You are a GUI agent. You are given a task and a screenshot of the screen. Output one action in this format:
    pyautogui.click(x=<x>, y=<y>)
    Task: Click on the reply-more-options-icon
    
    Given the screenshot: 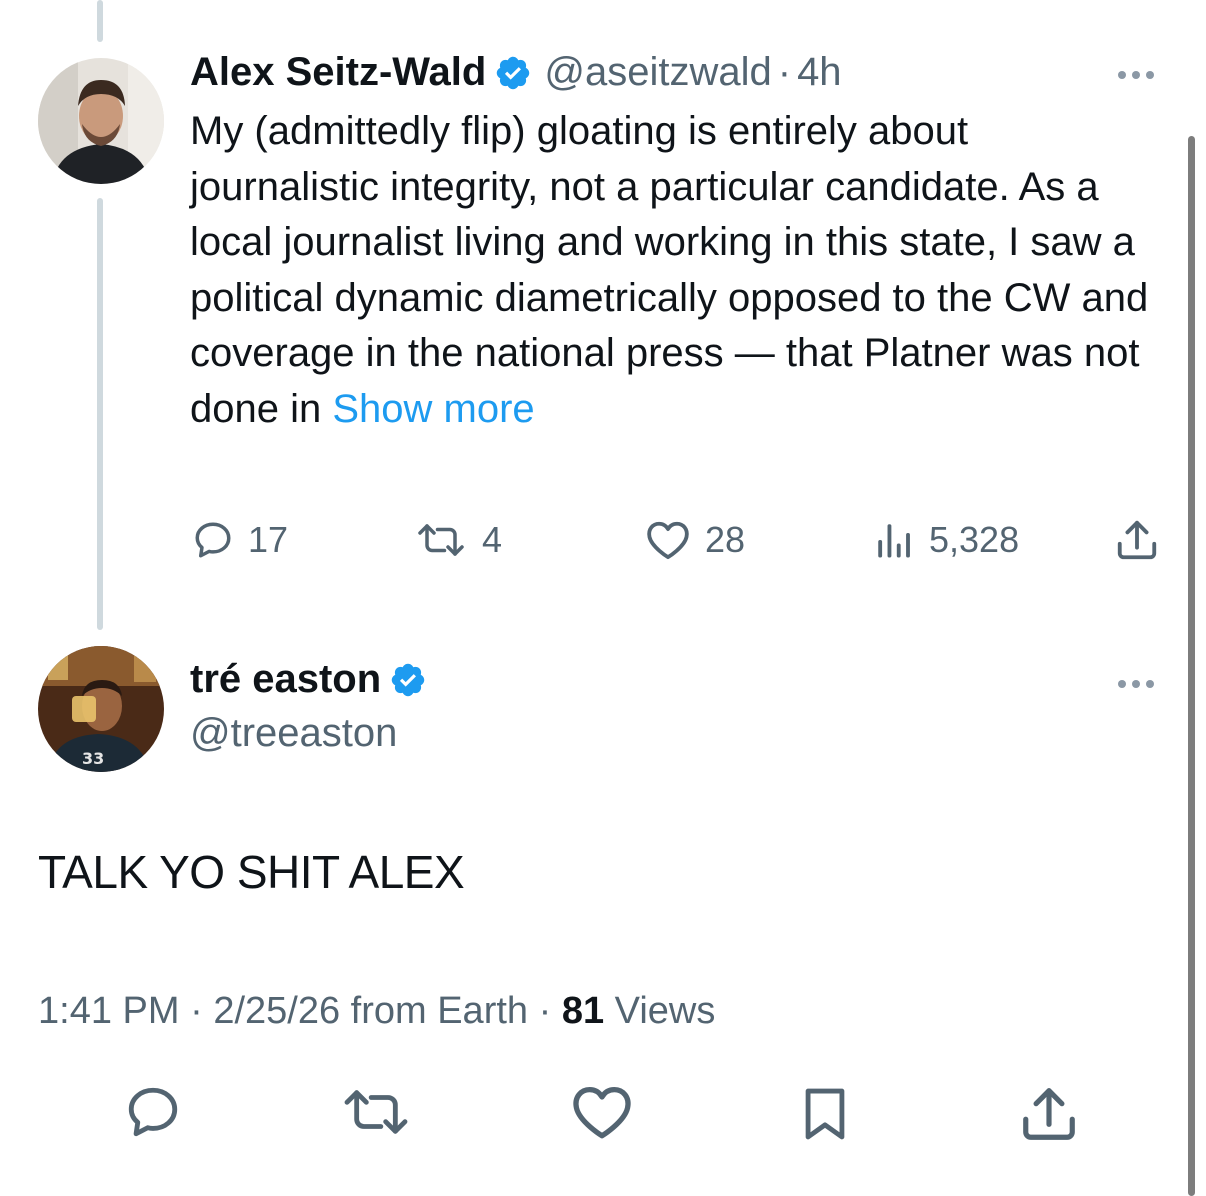 What is the action you would take?
    pyautogui.click(x=1136, y=684)
    